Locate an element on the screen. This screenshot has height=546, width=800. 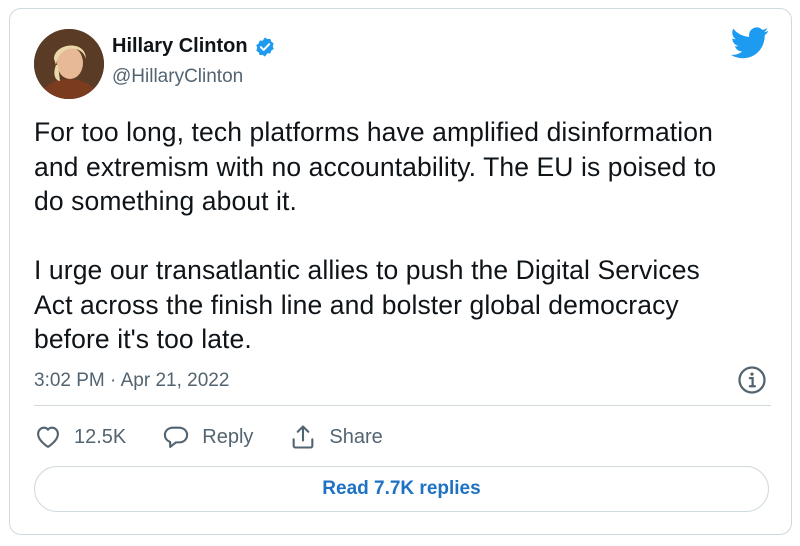
reply-label: Reply is located at coordinates (228, 436).